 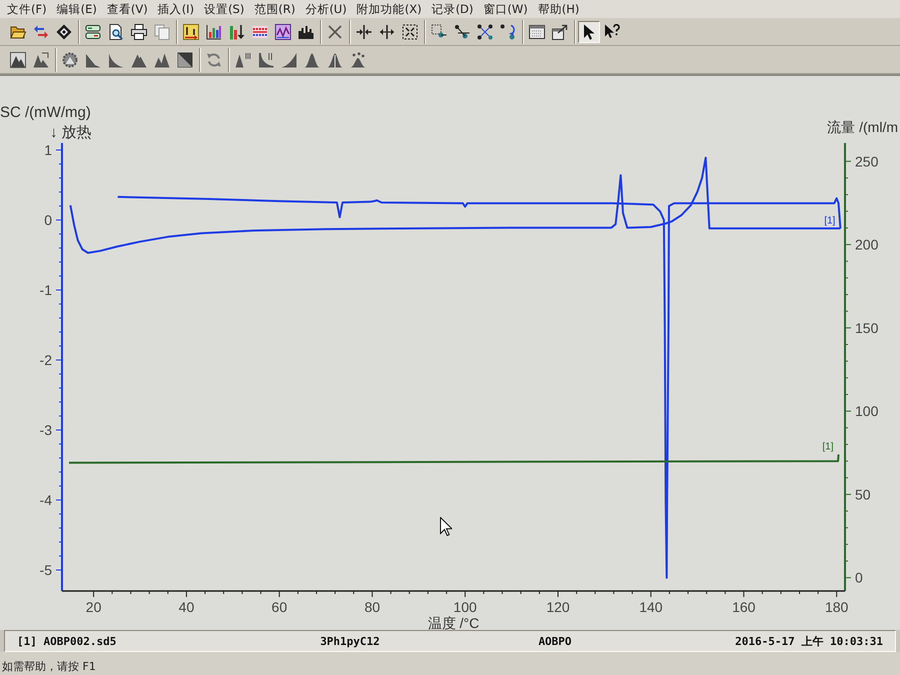 I want to click on corner-points-icon, so click(x=485, y=32).